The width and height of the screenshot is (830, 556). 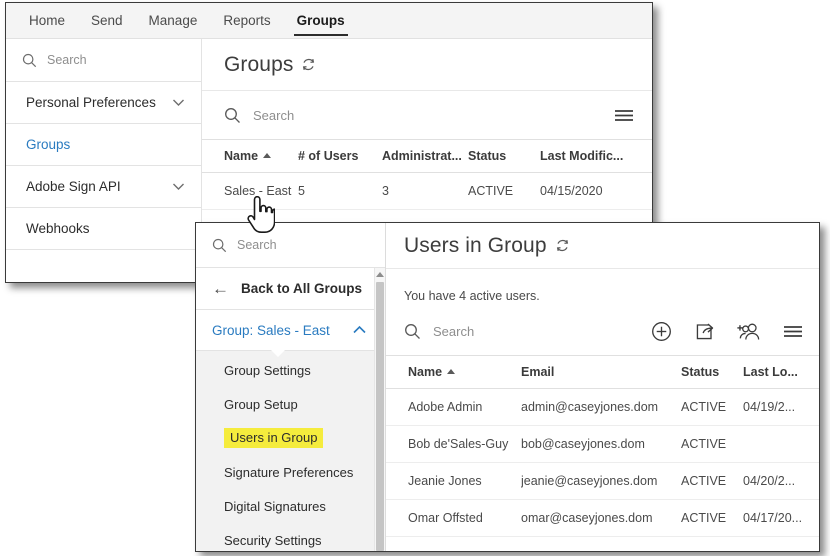 I want to click on cell-user-name: Adobe Admin, so click(x=453, y=407).